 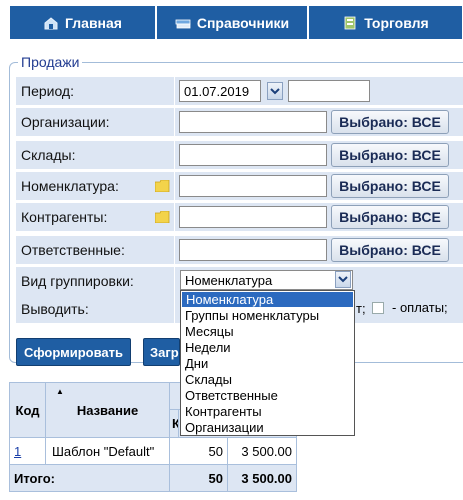 What do you see at coordinates (267, 348) in the screenshot?
I see `grouping-option: Недели` at bounding box center [267, 348].